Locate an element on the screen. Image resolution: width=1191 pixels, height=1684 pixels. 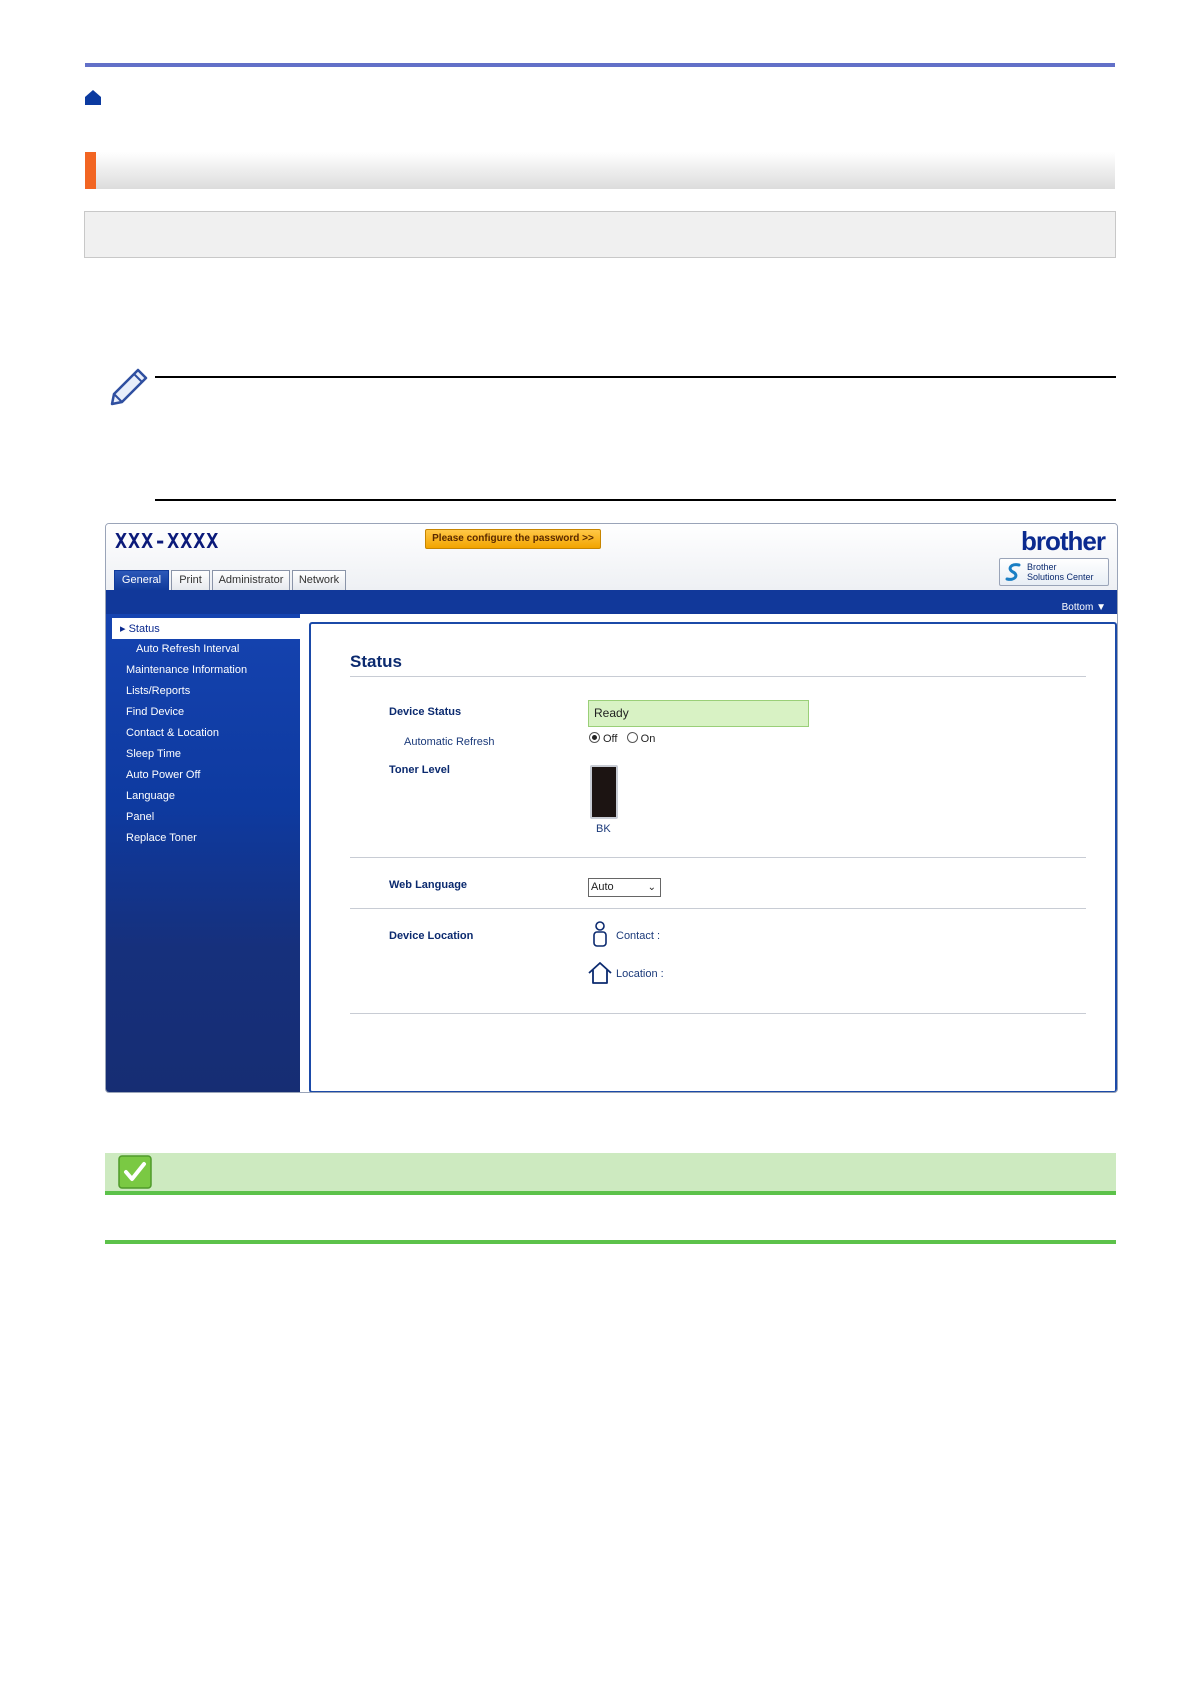
nav-item-language: Language is located at coordinates (150, 796).